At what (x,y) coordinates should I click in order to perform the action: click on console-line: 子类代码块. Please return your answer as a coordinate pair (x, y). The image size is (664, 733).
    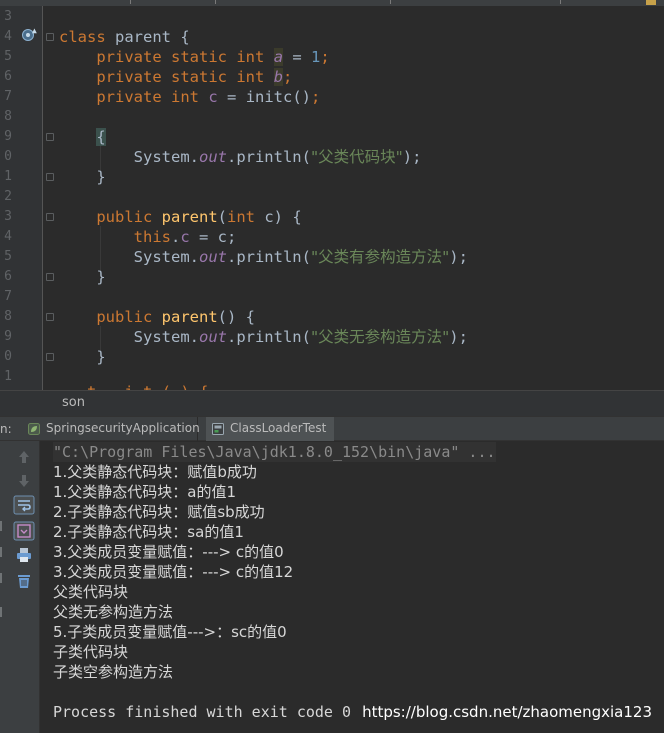
    Looking at the image, I should click on (91, 652).